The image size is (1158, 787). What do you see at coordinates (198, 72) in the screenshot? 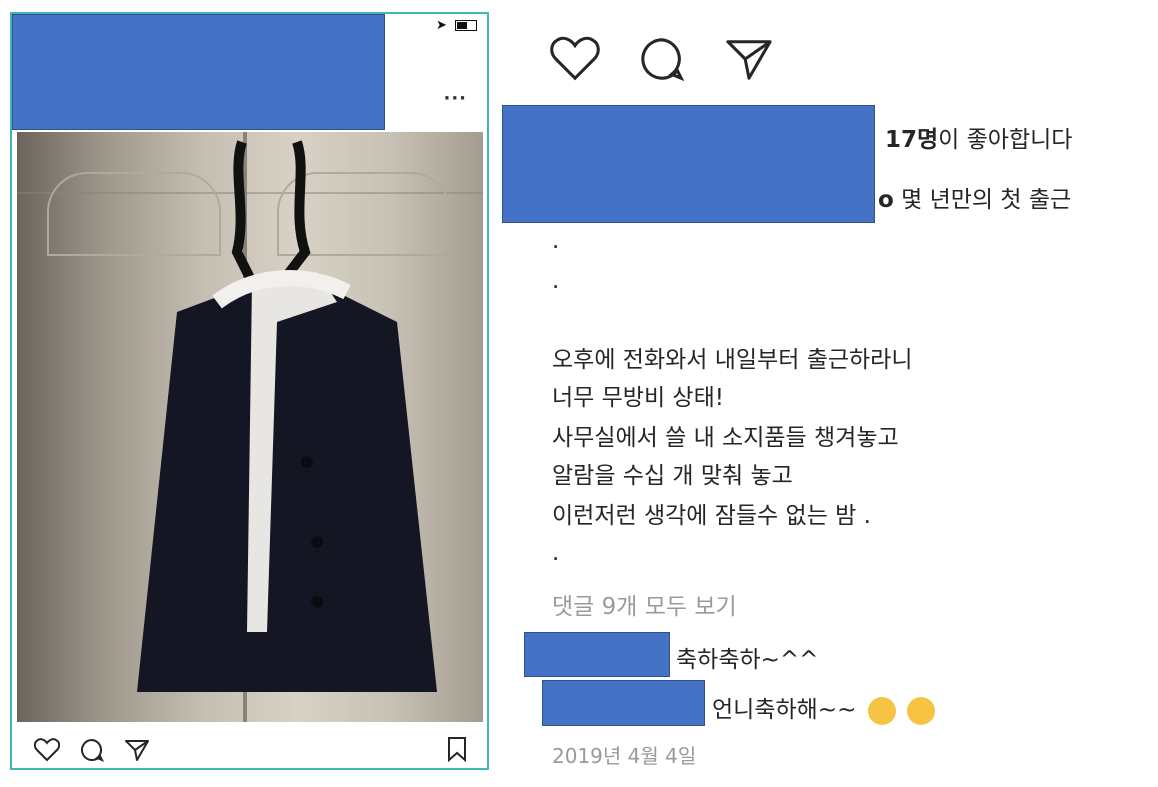
I see `redacted-header` at bounding box center [198, 72].